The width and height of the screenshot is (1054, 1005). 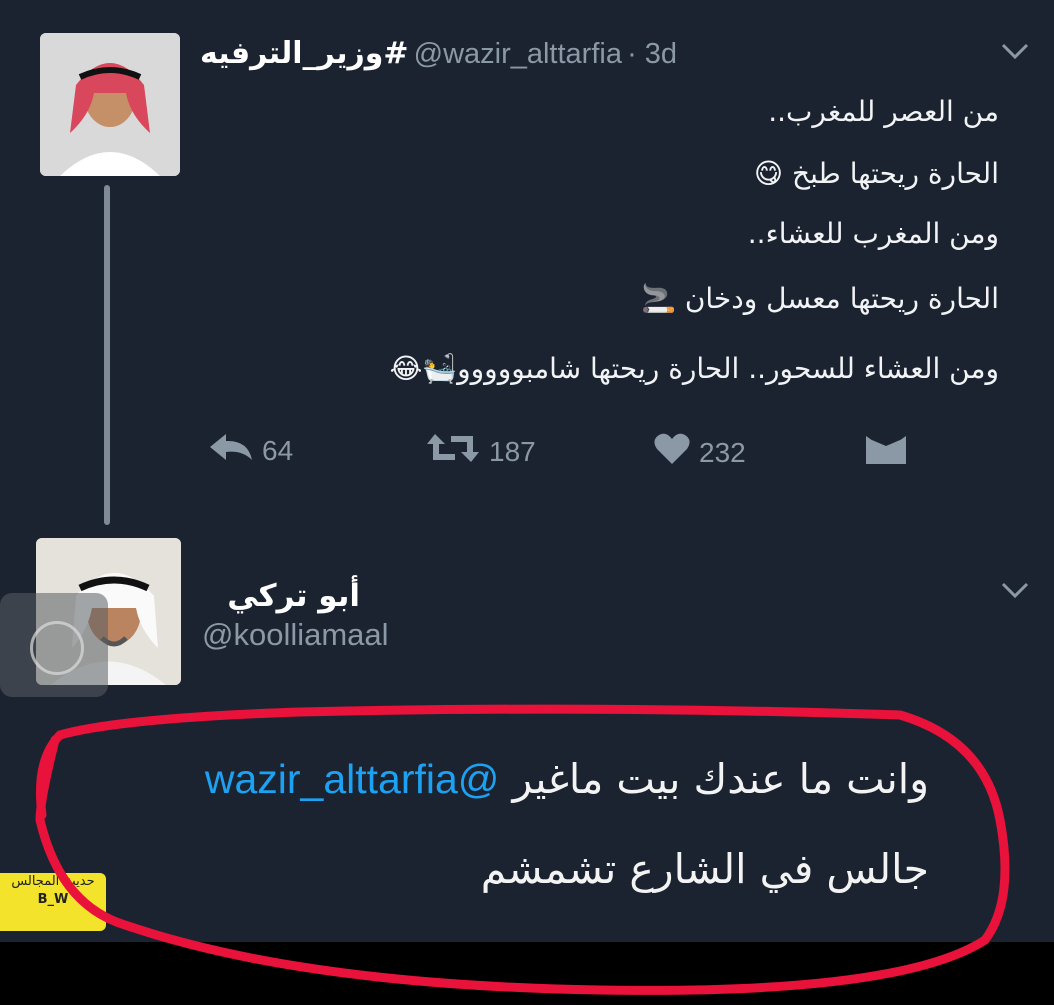 What do you see at coordinates (876, 173) in the screenshot?
I see `tweet-line: الحارة ريحتها طبخ 😋` at bounding box center [876, 173].